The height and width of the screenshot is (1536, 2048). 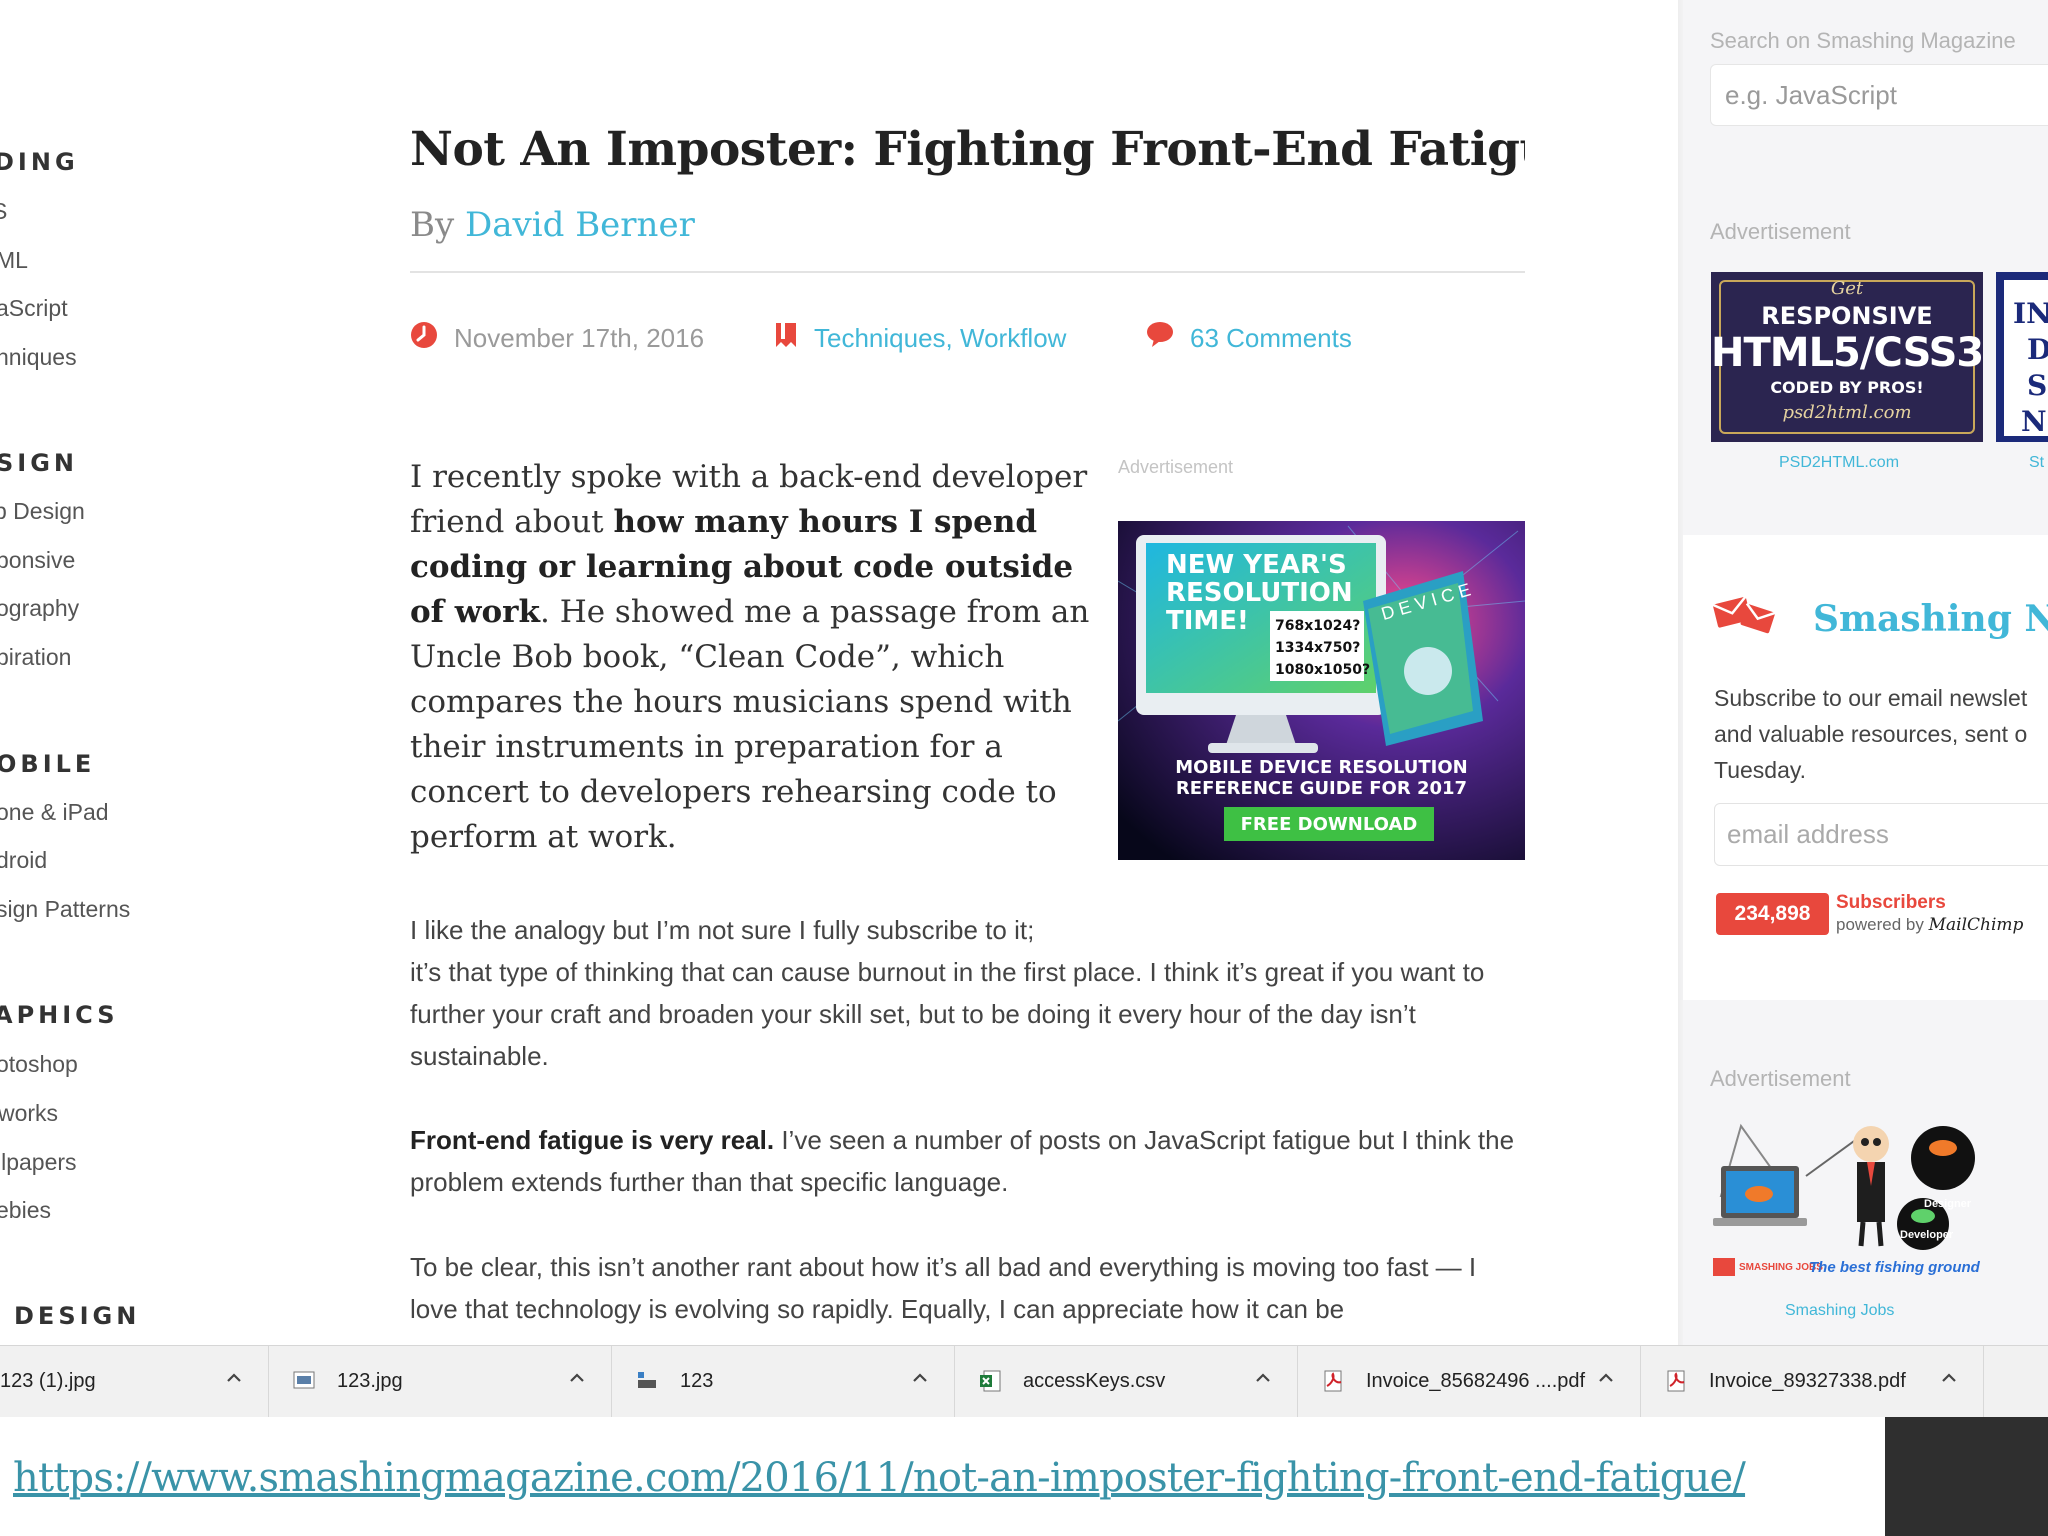 What do you see at coordinates (38, 357) in the screenshot?
I see `nav-item-techniques: hniques` at bounding box center [38, 357].